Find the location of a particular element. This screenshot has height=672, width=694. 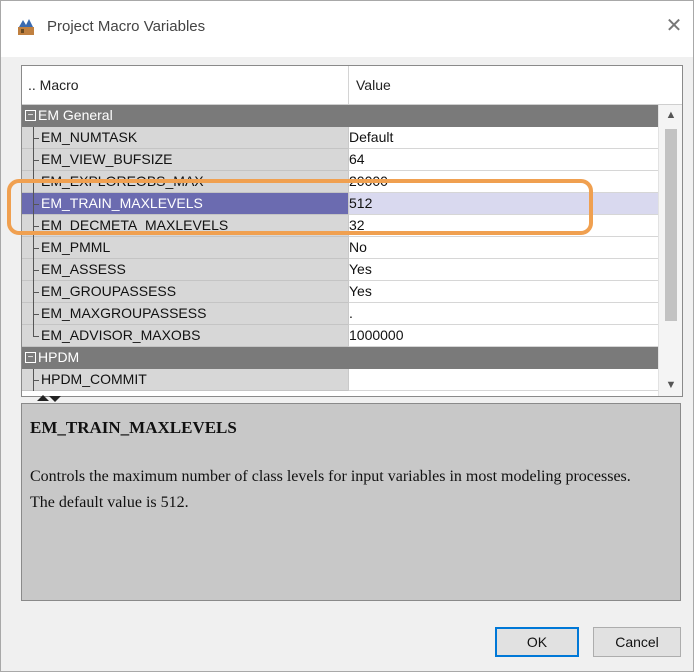

panel-splitter is located at coordinates (352, 399).